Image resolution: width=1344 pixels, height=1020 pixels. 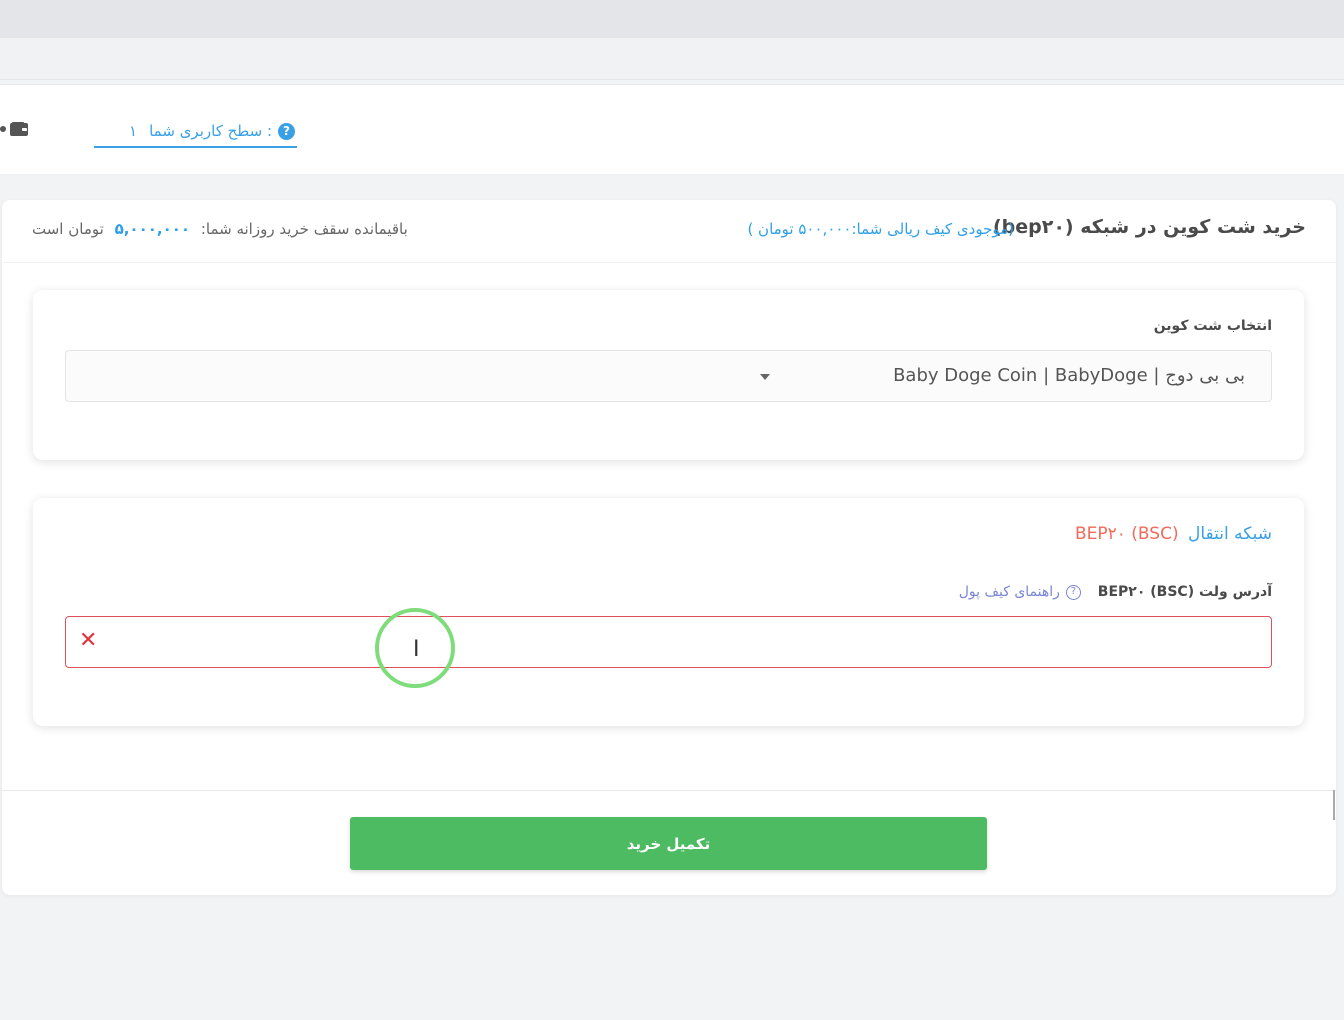 I want to click on footer-divider, so click(x=669, y=790).